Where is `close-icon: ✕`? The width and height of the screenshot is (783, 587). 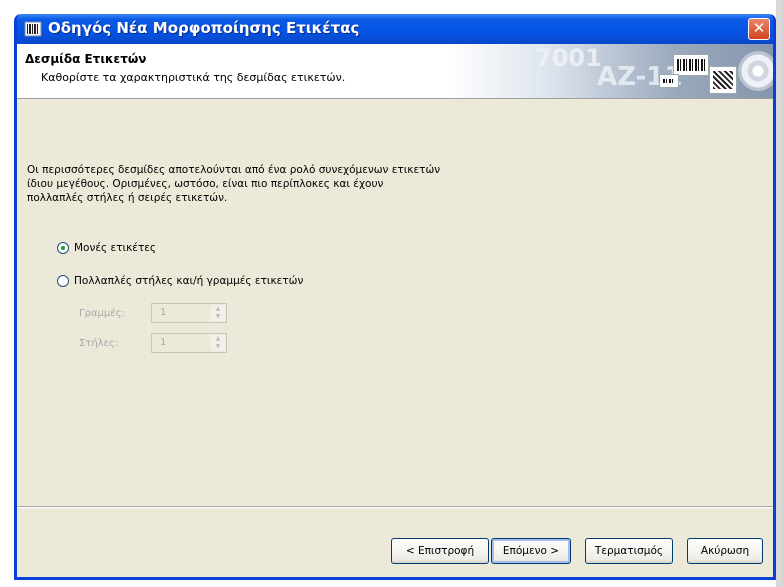
close-icon: ✕ is located at coordinates (759, 28).